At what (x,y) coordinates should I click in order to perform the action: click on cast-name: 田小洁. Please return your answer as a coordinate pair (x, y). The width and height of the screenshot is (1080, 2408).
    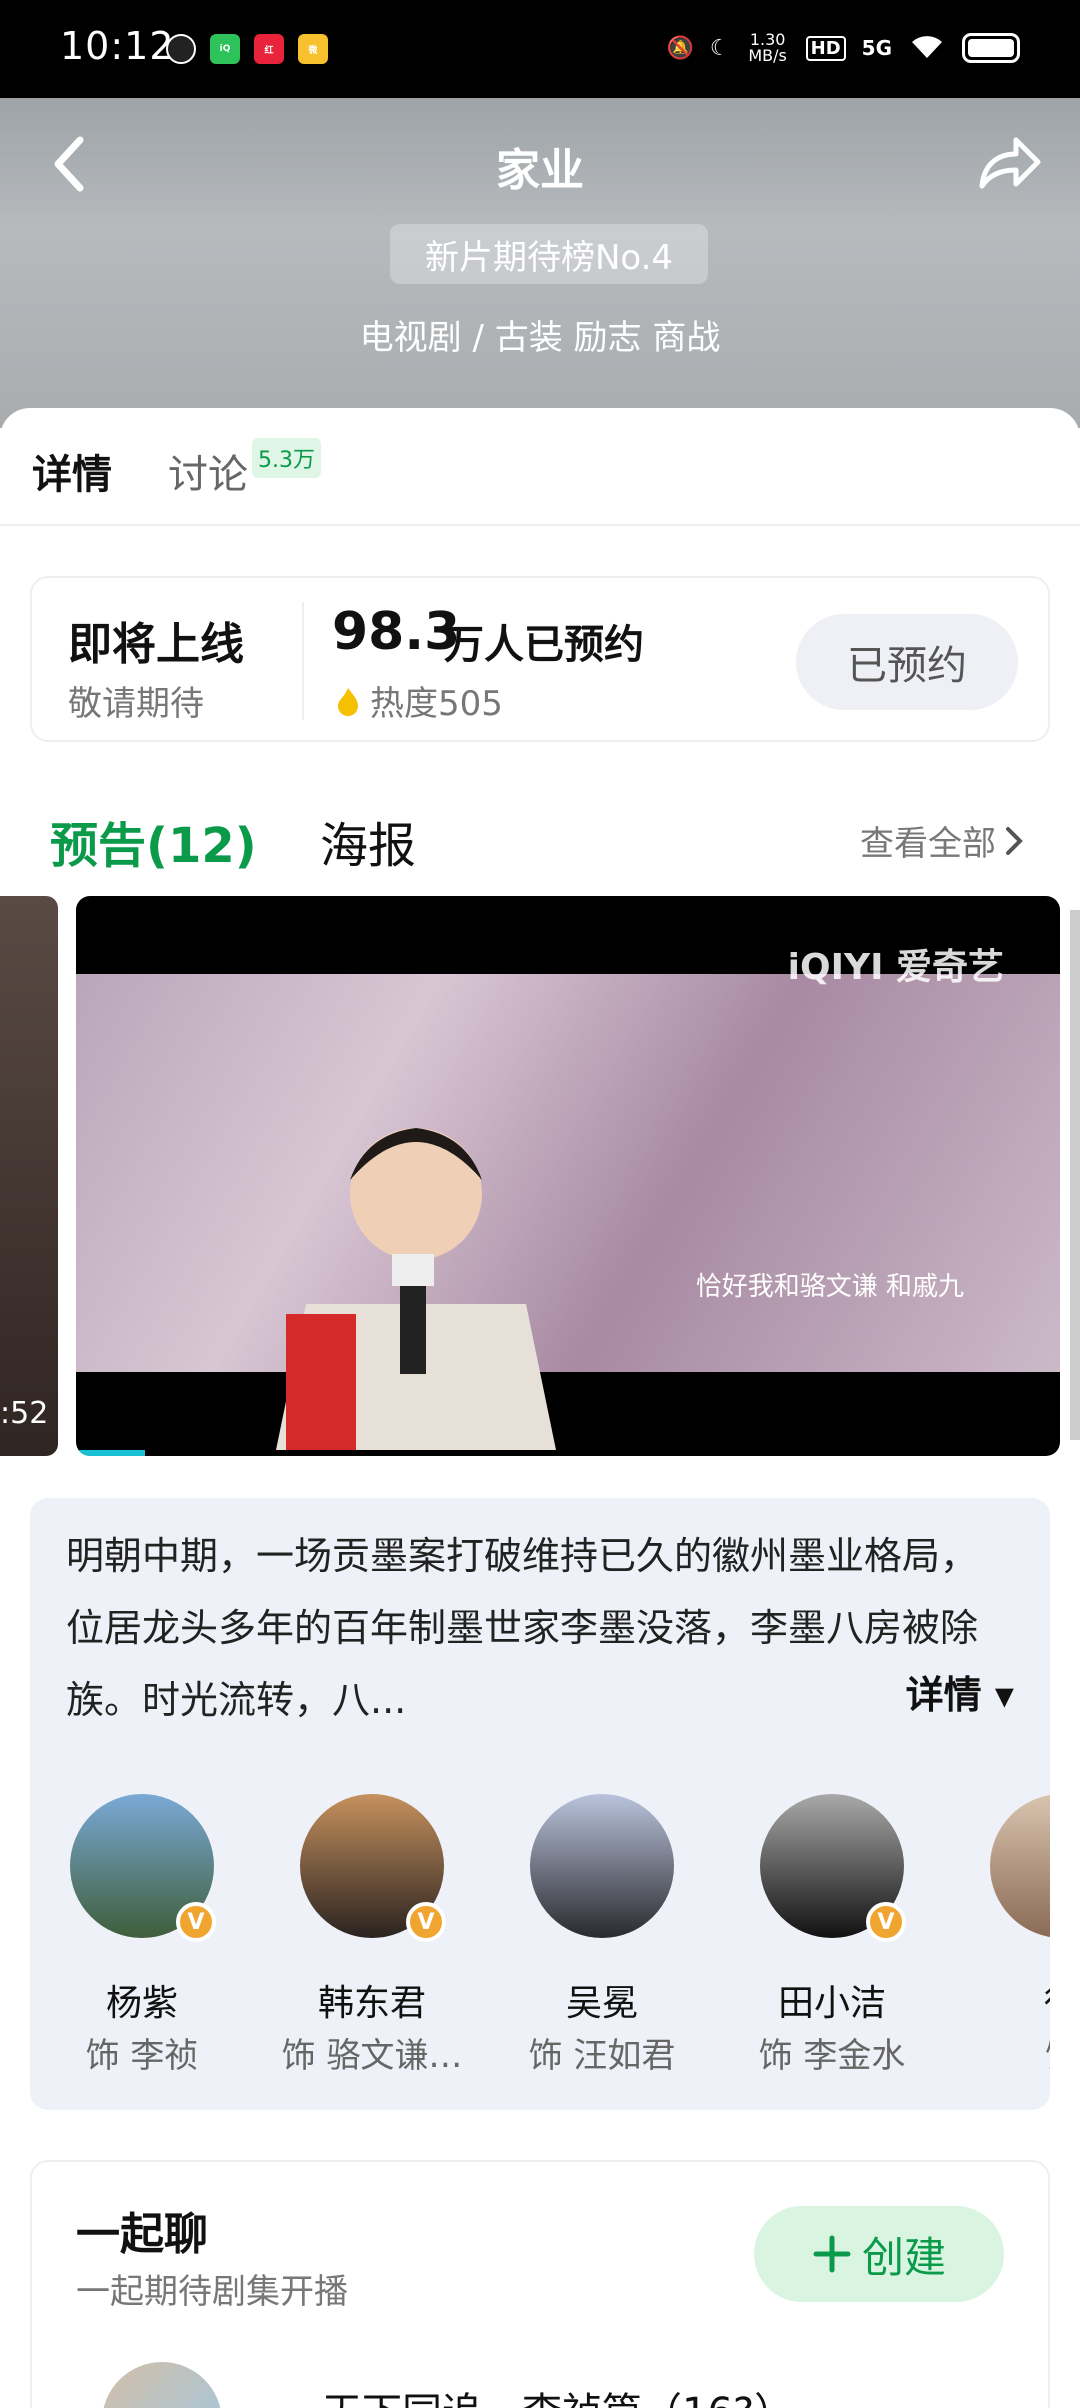
    Looking at the image, I should click on (831, 2003).